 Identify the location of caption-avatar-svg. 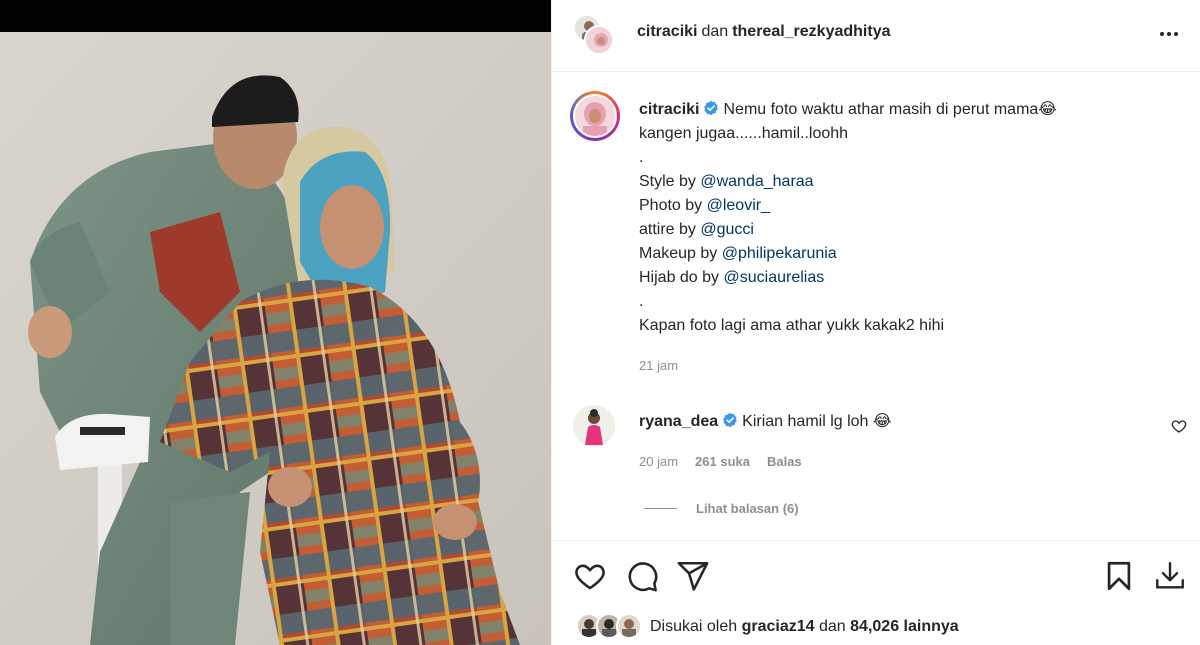
(595, 116).